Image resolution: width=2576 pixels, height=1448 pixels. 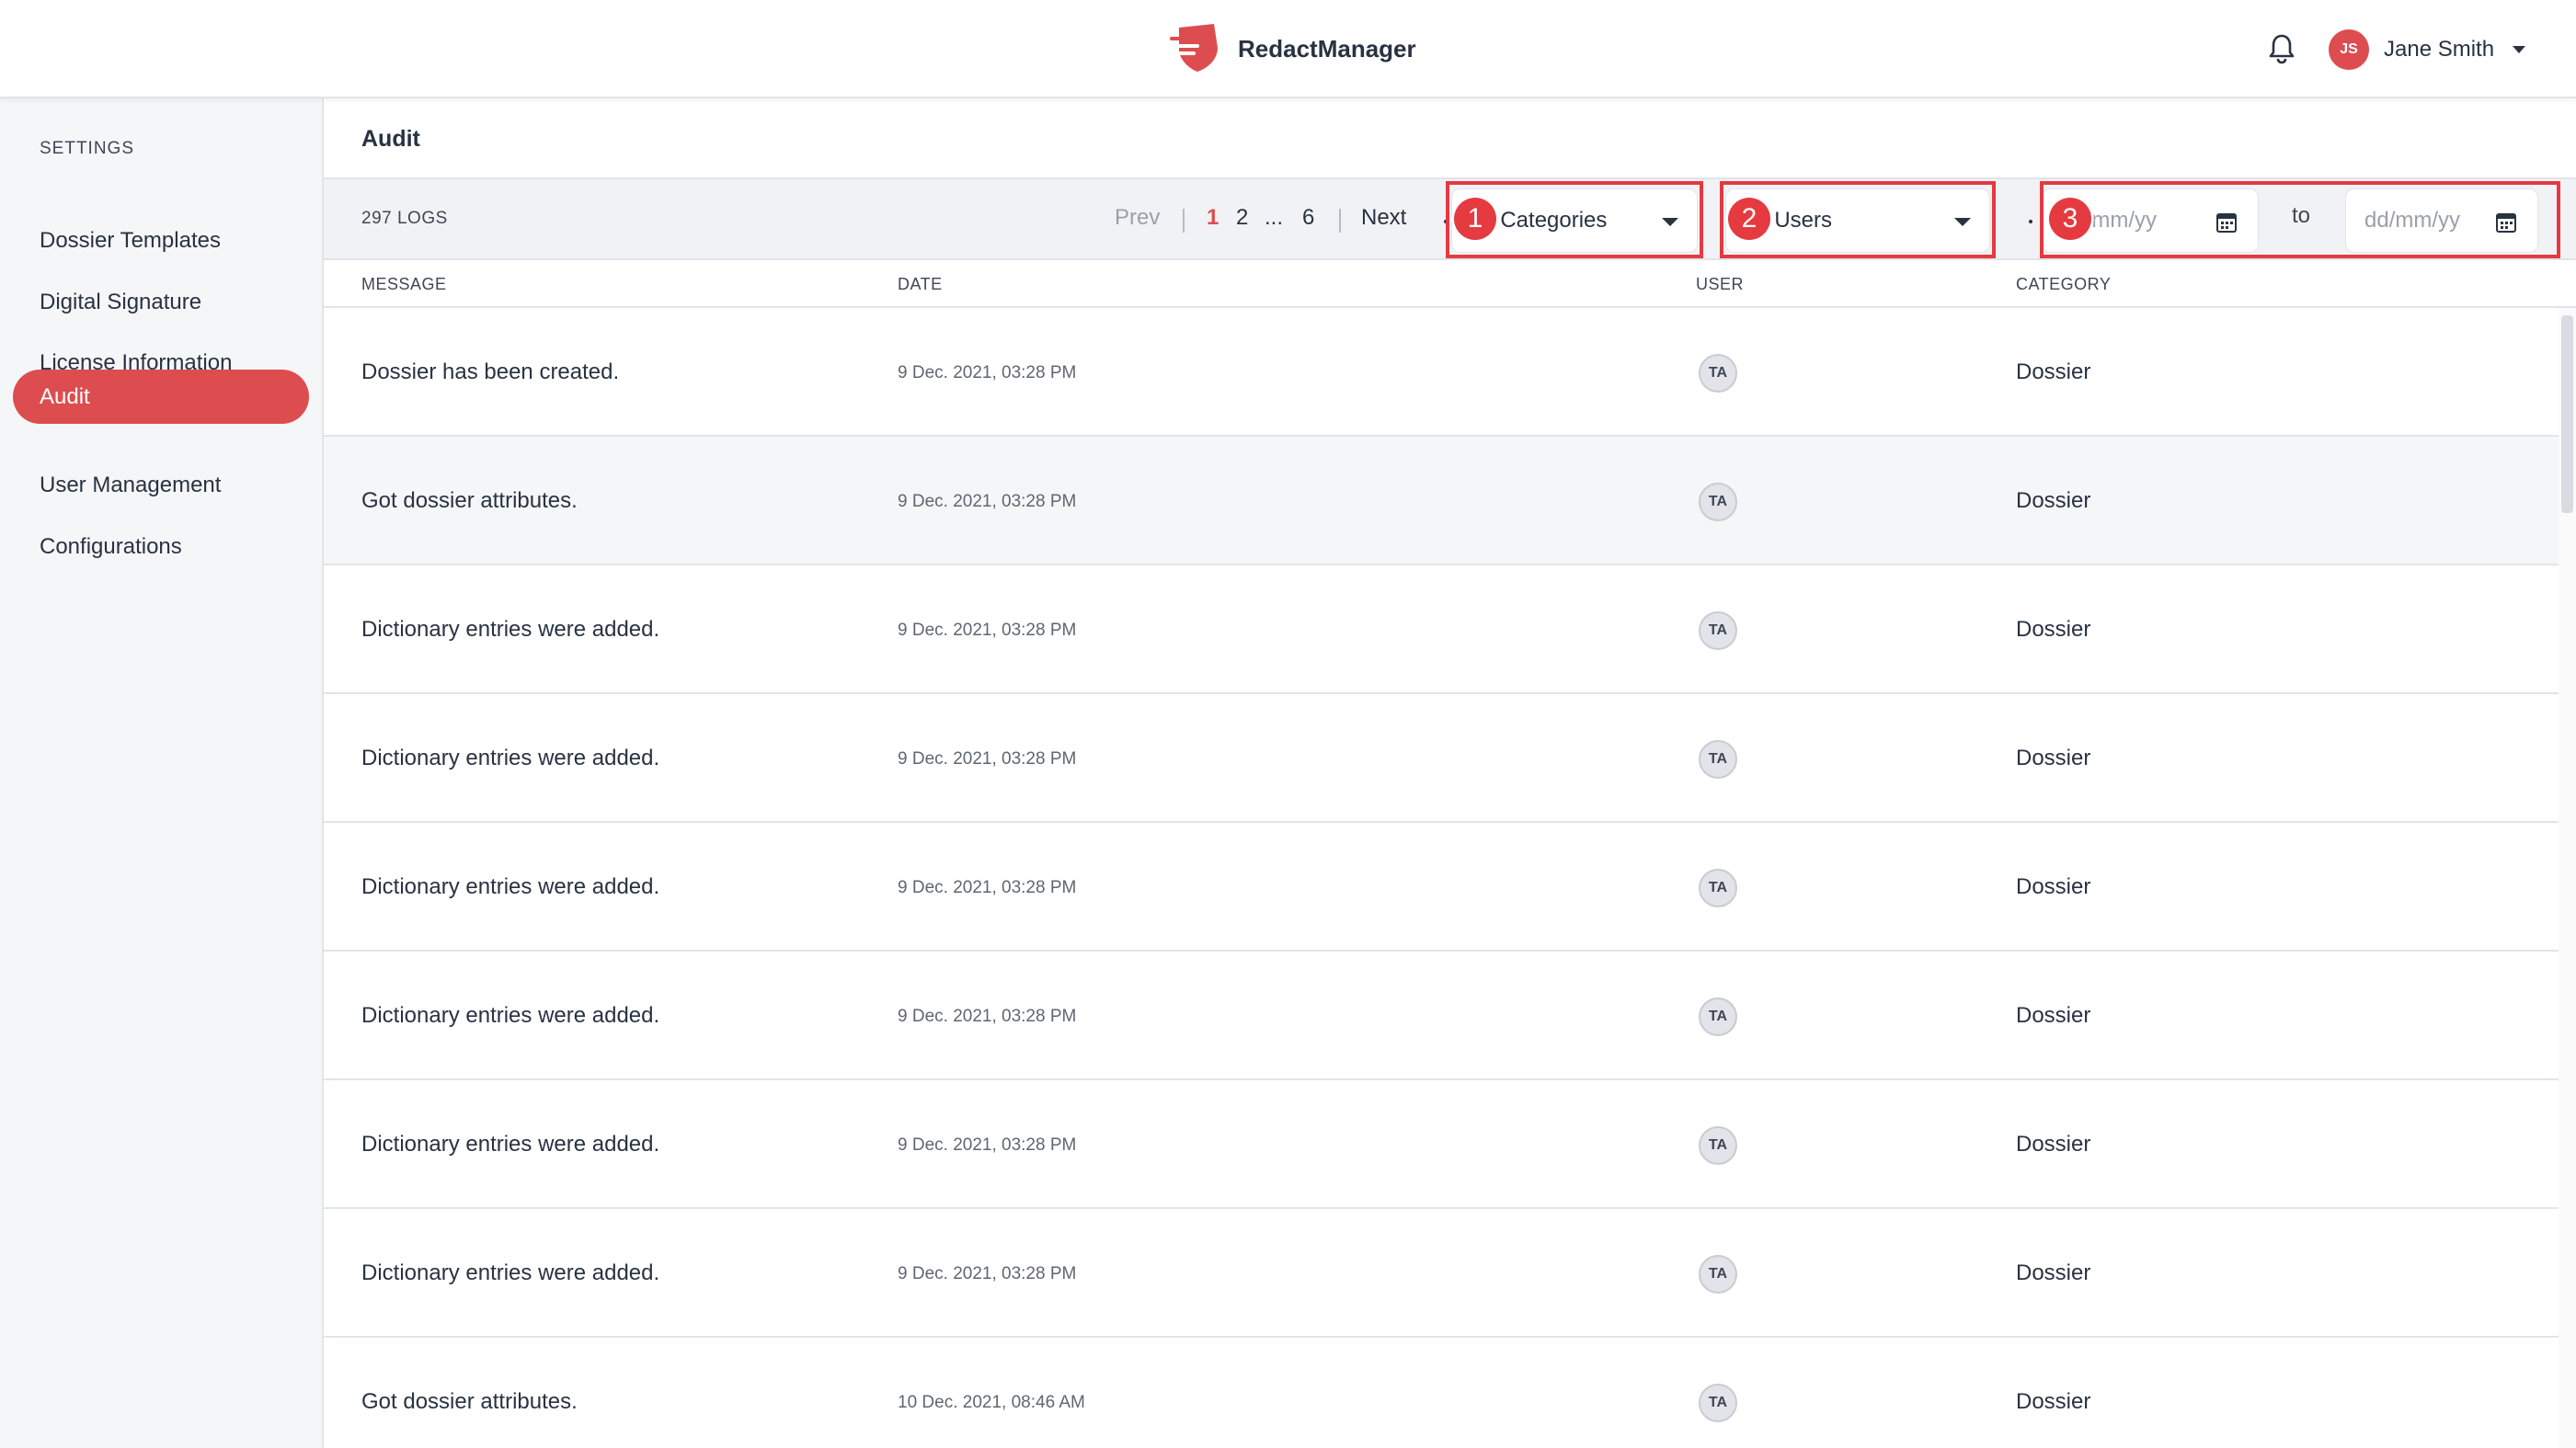 I want to click on sidebar-title: SETTINGS, so click(x=87, y=148).